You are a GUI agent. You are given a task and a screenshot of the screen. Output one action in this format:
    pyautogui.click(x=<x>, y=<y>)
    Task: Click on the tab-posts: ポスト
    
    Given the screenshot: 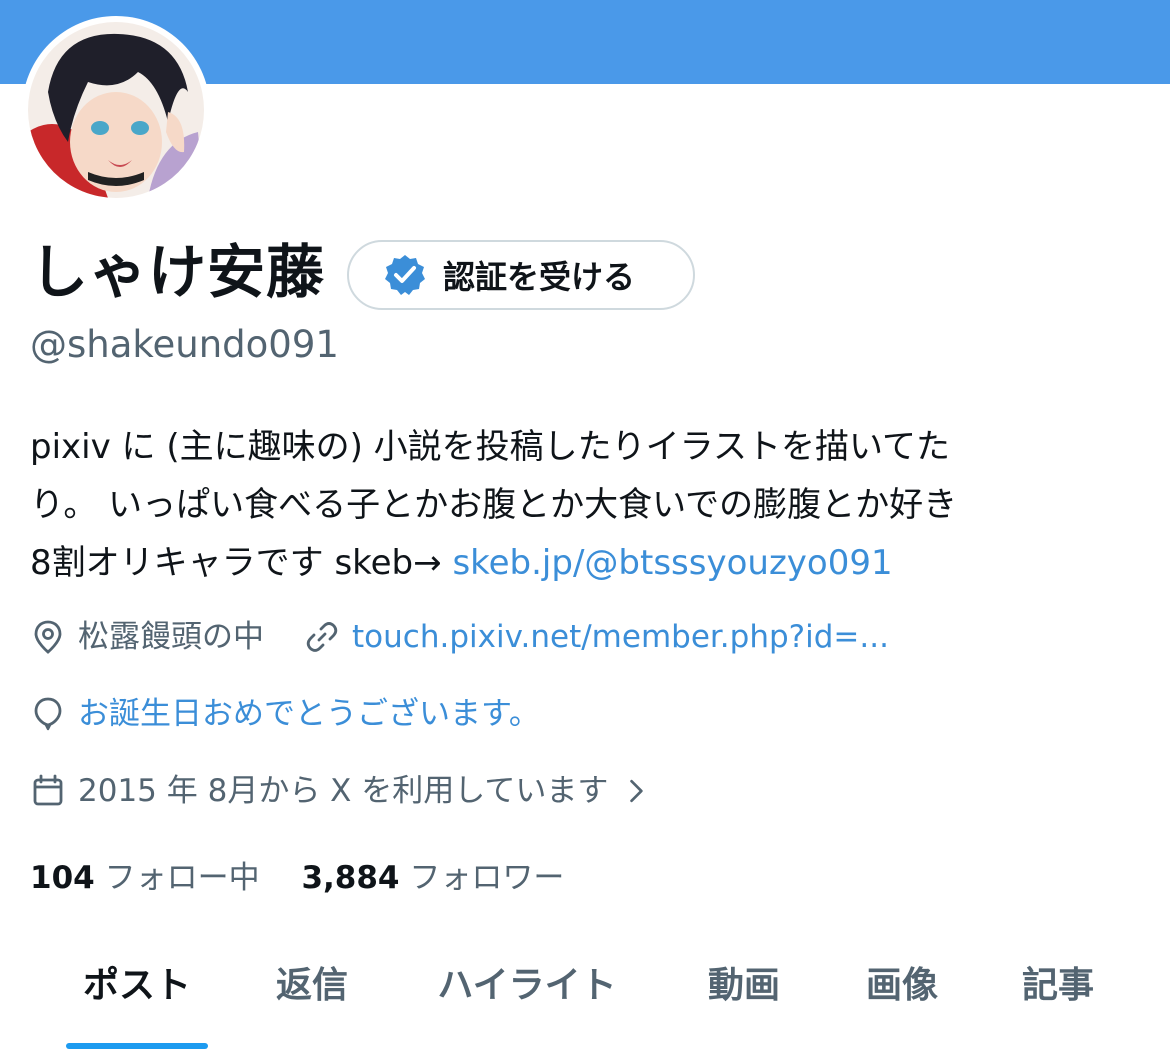 What is the action you would take?
    pyautogui.click(x=137, y=986)
    